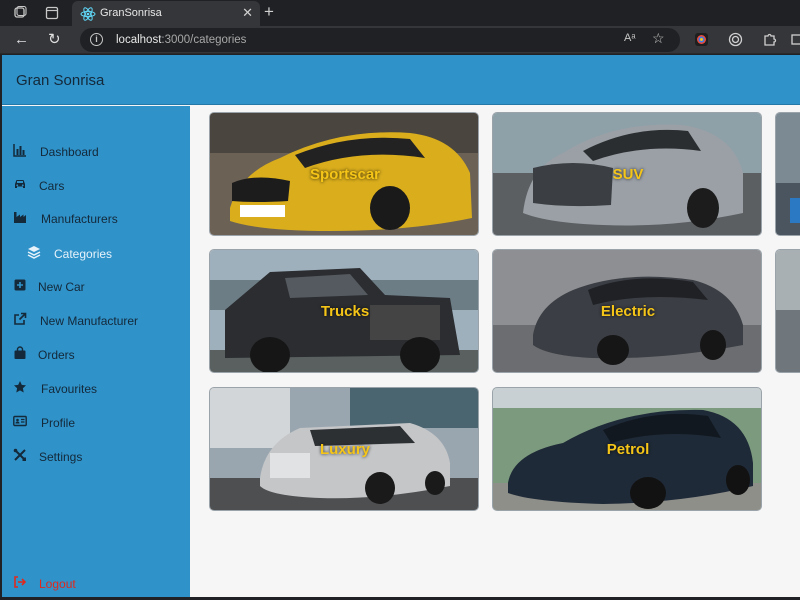 The height and width of the screenshot is (600, 800). Describe the element at coordinates (795, 39) in the screenshot. I see `extension-partial-icon` at that location.